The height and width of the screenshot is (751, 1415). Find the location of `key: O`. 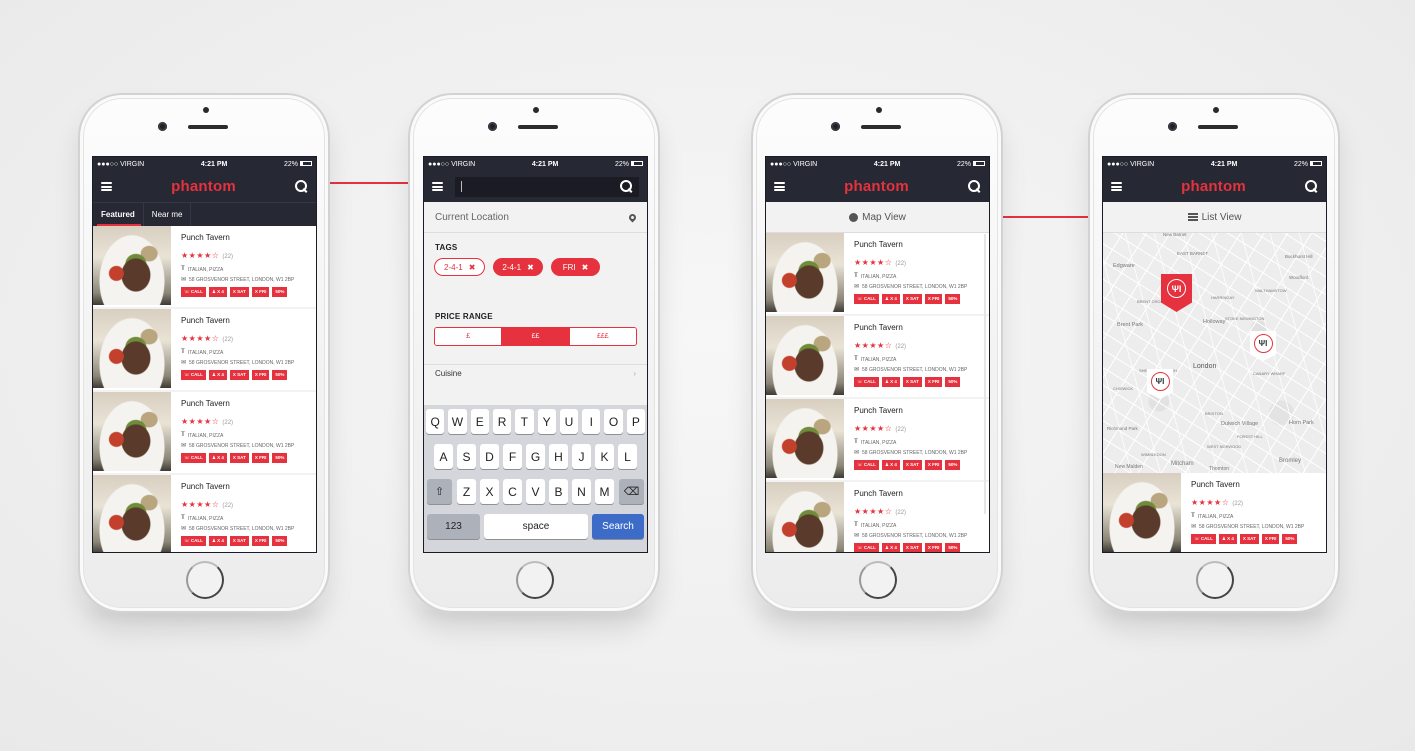

key: O is located at coordinates (613, 421).